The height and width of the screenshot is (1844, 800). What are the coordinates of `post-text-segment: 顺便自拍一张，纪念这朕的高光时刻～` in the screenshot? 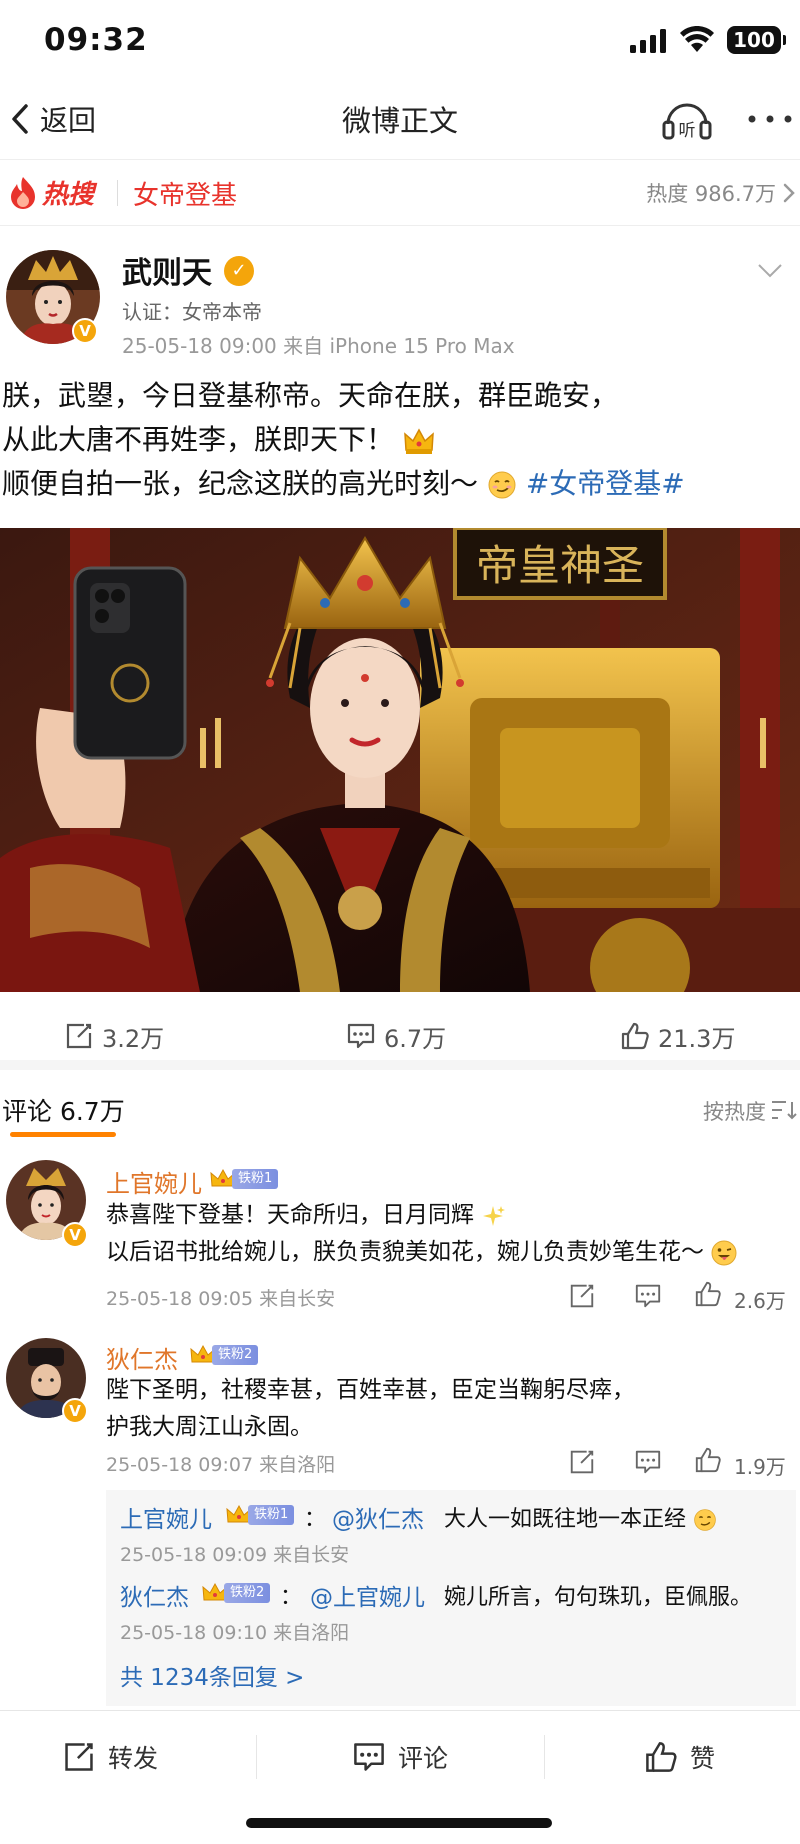 It's located at (240, 483).